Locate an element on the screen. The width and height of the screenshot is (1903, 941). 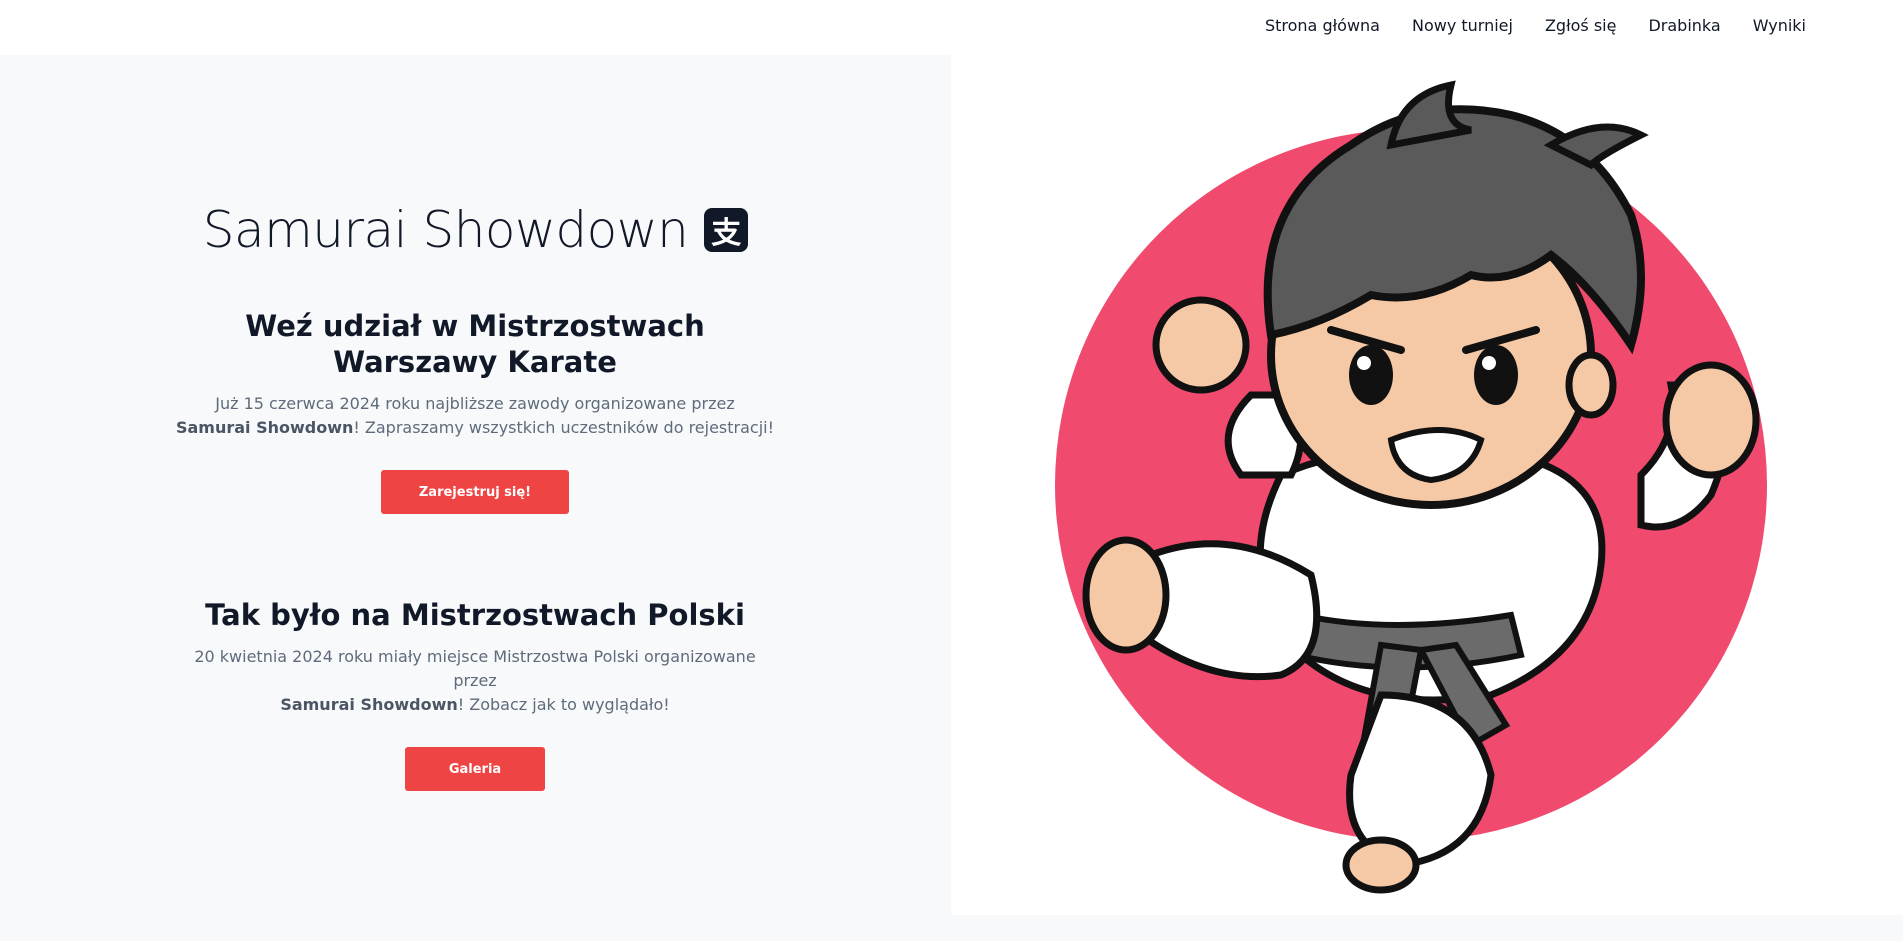
past-text-part2: ! Zobacz jak to wyglądało! is located at coordinates (563, 704).